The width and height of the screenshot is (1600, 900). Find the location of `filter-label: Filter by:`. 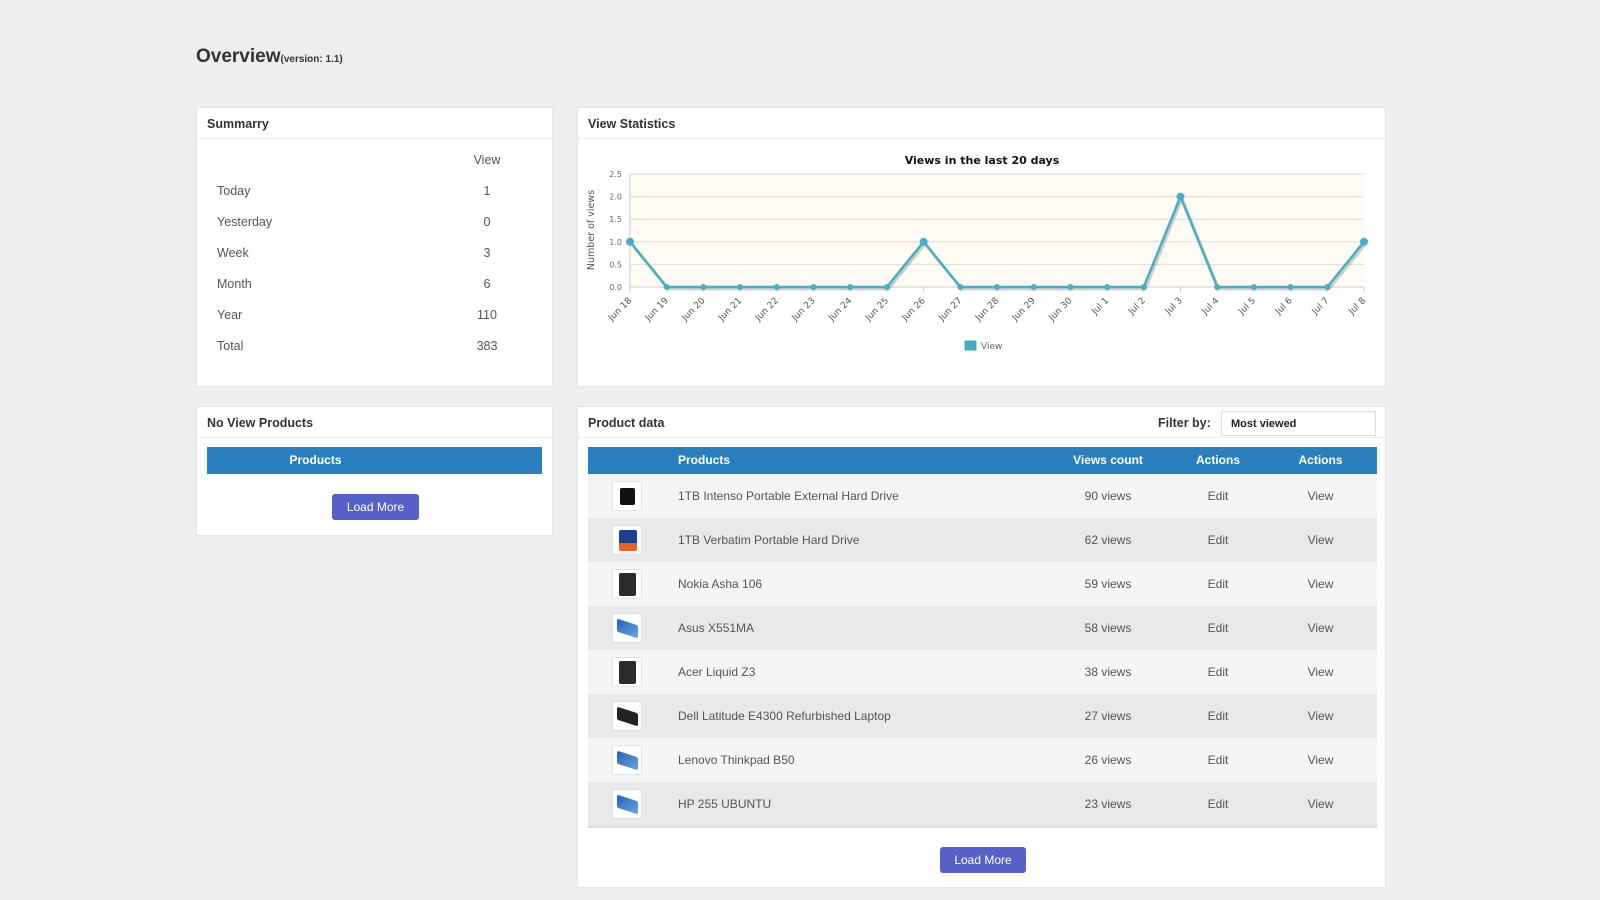

filter-label: Filter by: is located at coordinates (1184, 423).